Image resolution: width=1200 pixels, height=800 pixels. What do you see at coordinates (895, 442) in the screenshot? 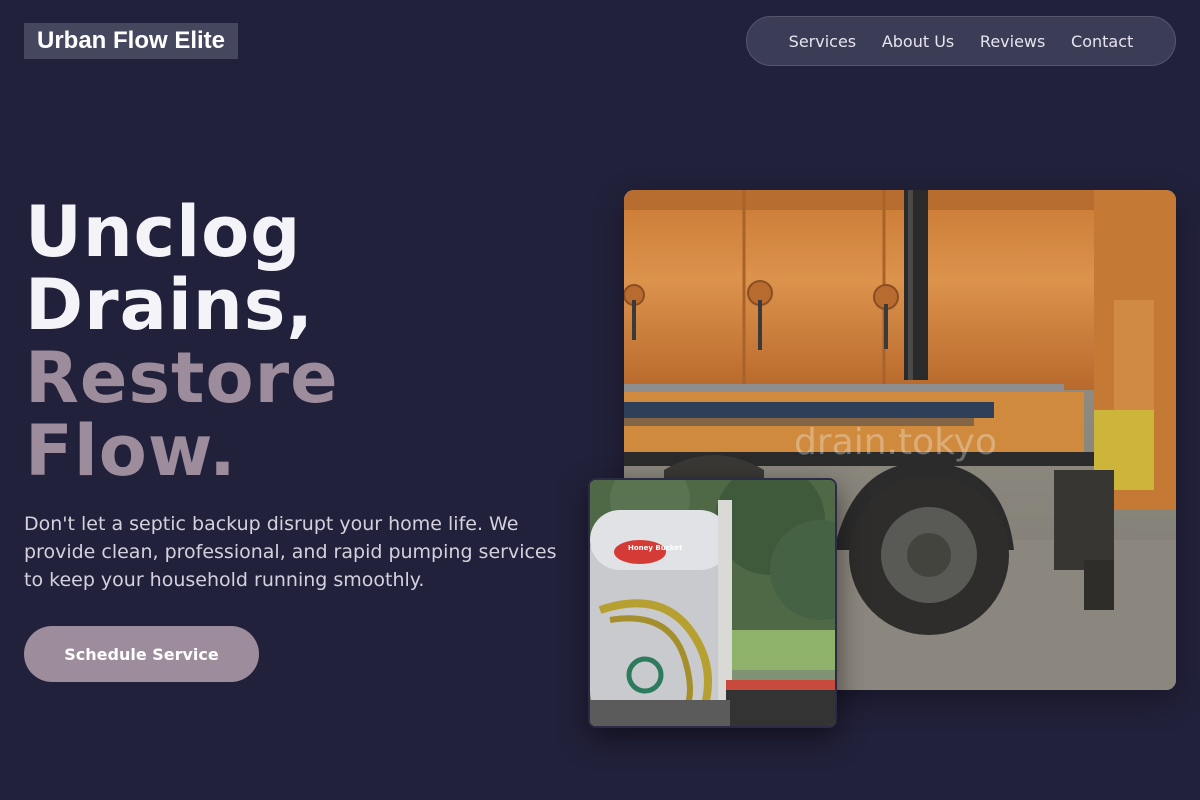
I see `image-watermark: drain.tokyo` at bounding box center [895, 442].